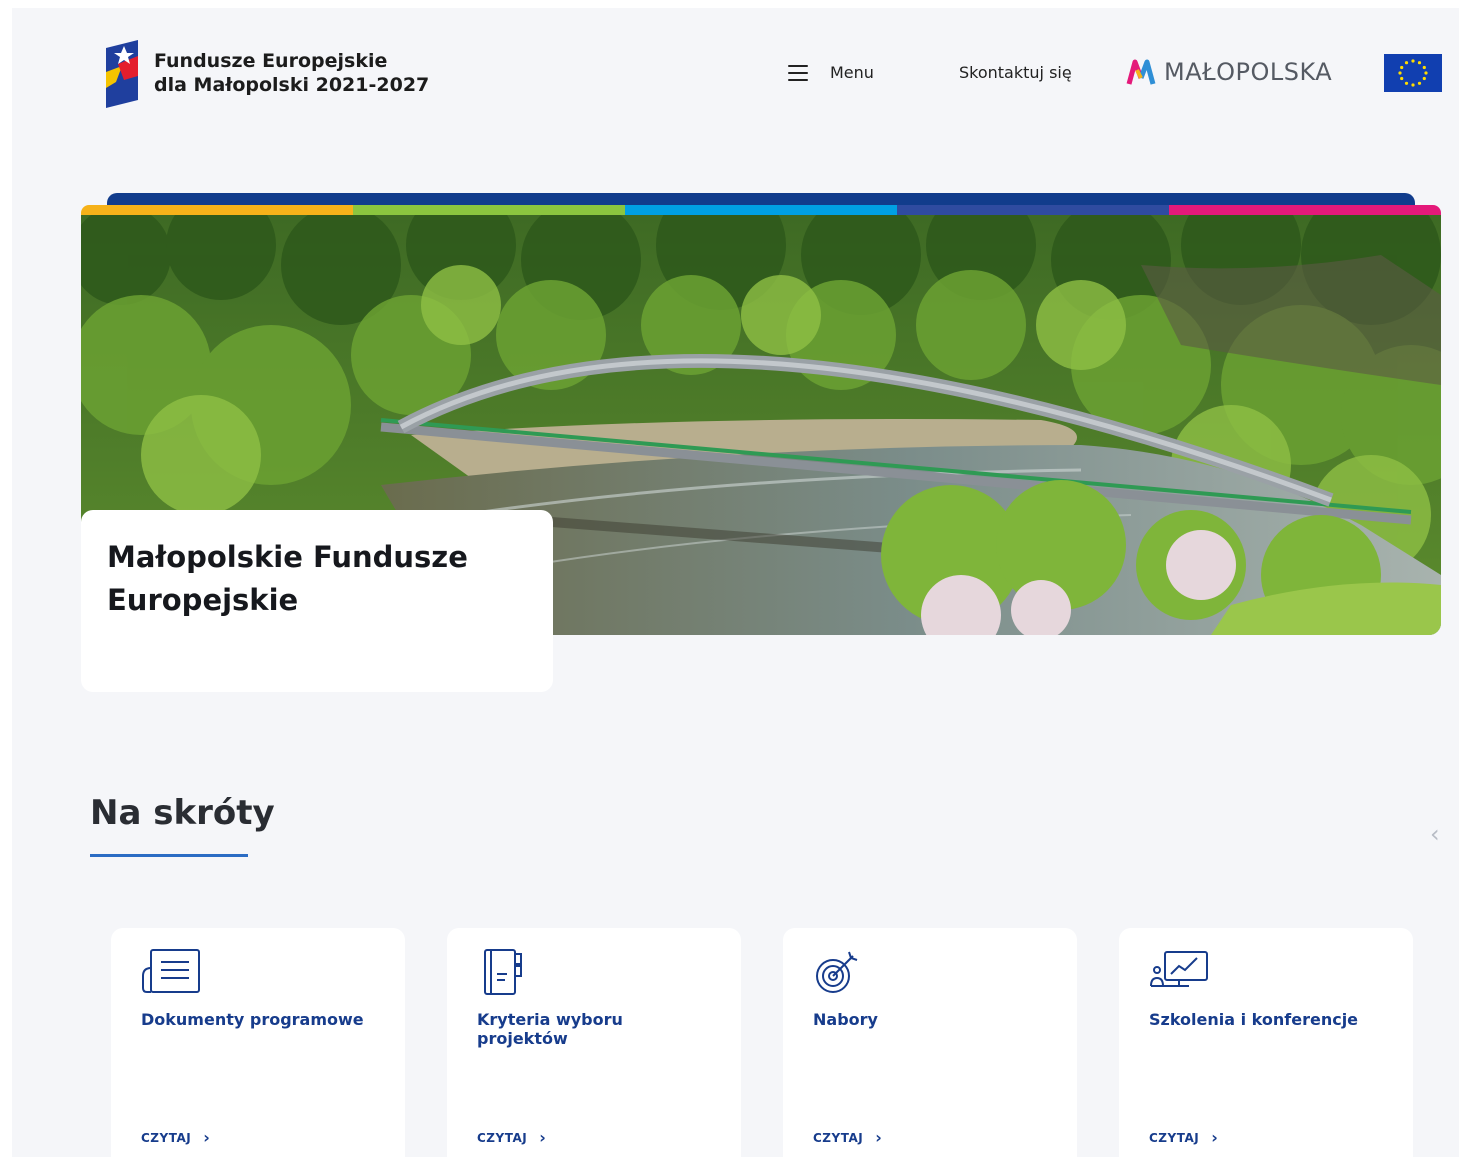 This screenshot has width=1459, height=1157. Describe the element at coordinates (489, 210) in the screenshot. I see `stripe-green` at that location.